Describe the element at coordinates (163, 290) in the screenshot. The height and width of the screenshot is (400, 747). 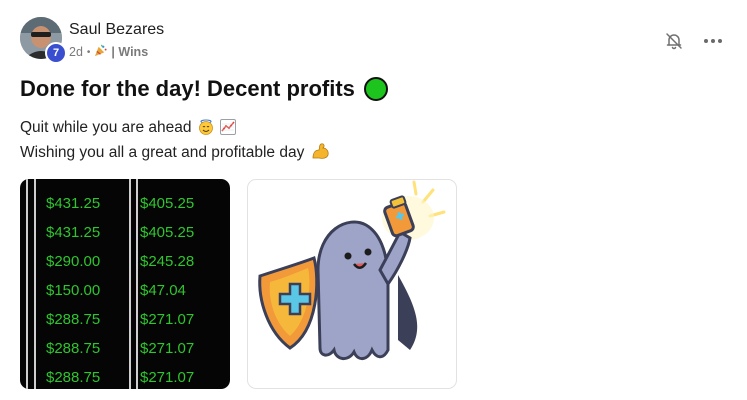
I see `price-cell-col2: $47.04` at that location.